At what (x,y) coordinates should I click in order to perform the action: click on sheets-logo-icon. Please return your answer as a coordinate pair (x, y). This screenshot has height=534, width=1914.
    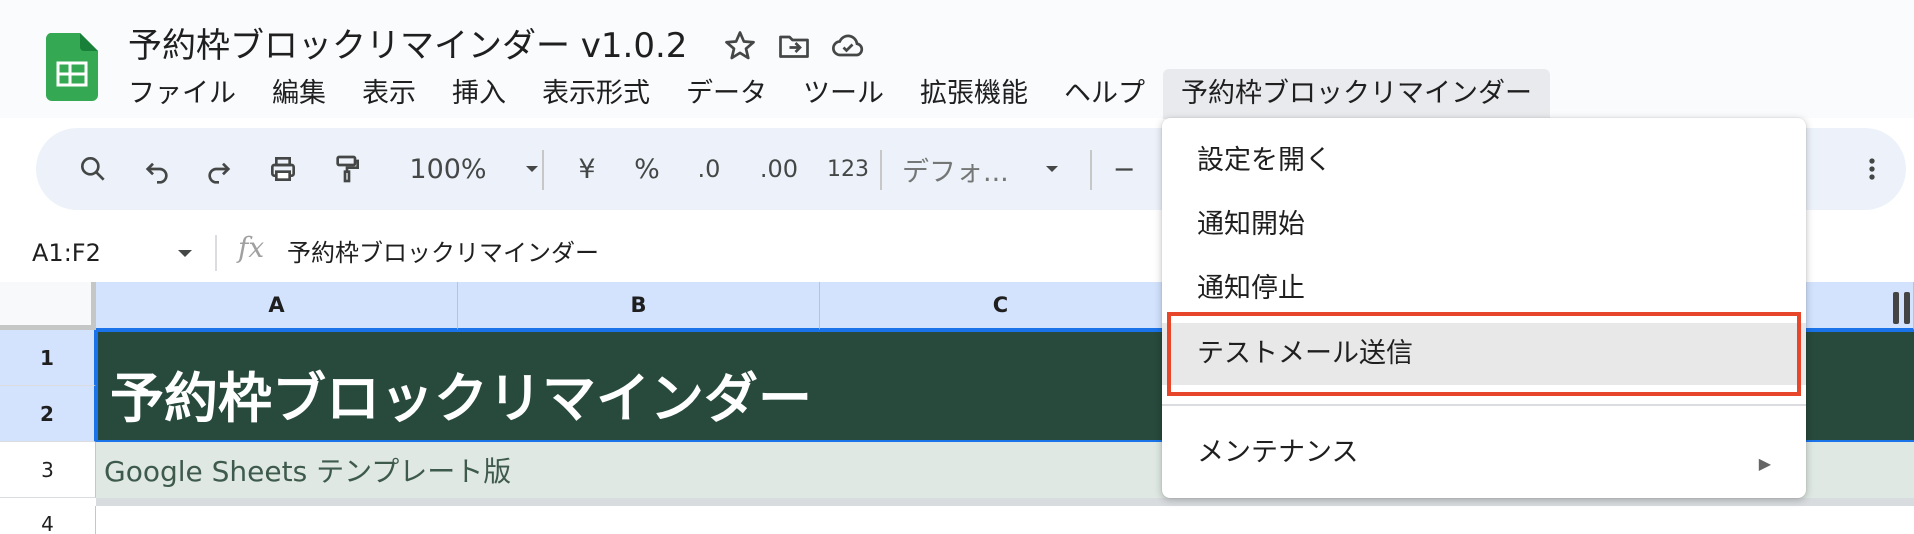
    Looking at the image, I should click on (72, 67).